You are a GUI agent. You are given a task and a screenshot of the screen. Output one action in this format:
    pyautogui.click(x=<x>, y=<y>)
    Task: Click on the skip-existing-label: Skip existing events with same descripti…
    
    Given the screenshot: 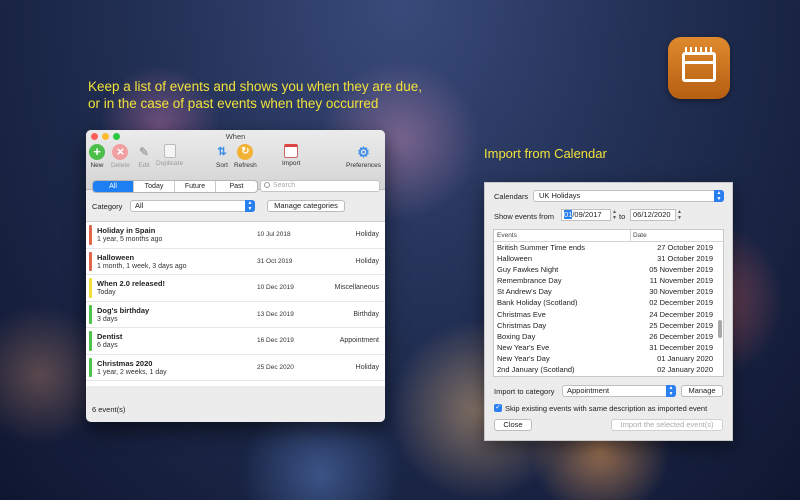 What is the action you would take?
    pyautogui.click(x=606, y=408)
    